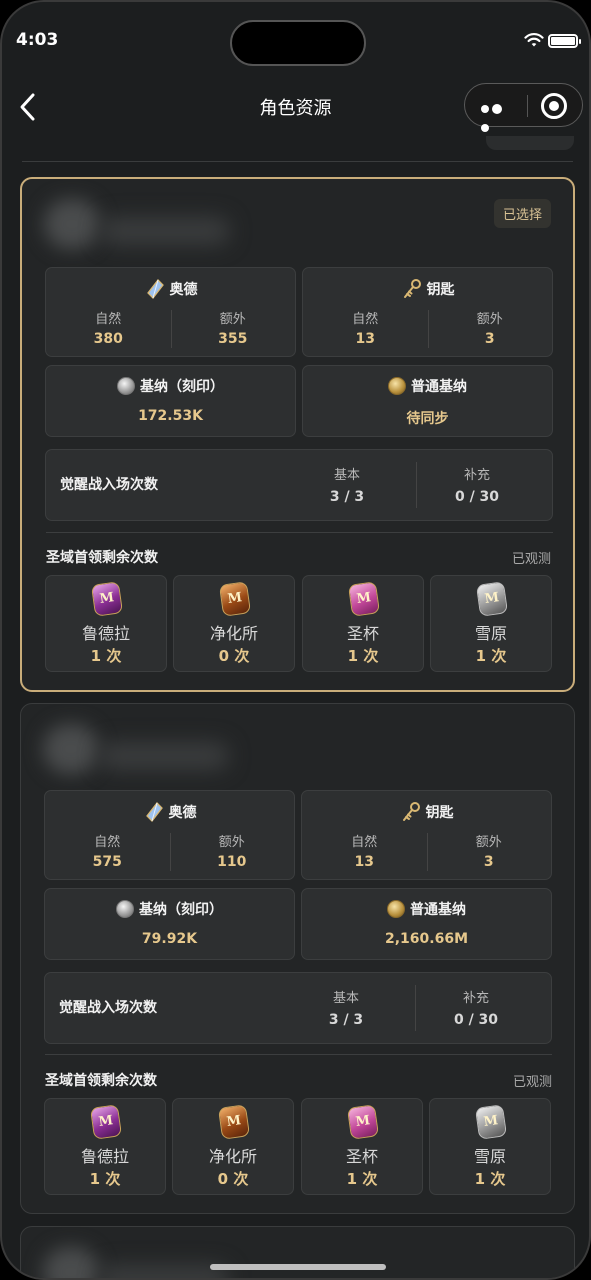 This screenshot has height=1280, width=591. I want to click on aode-panel: 奥德 自然 380 额外 355, so click(170, 312).